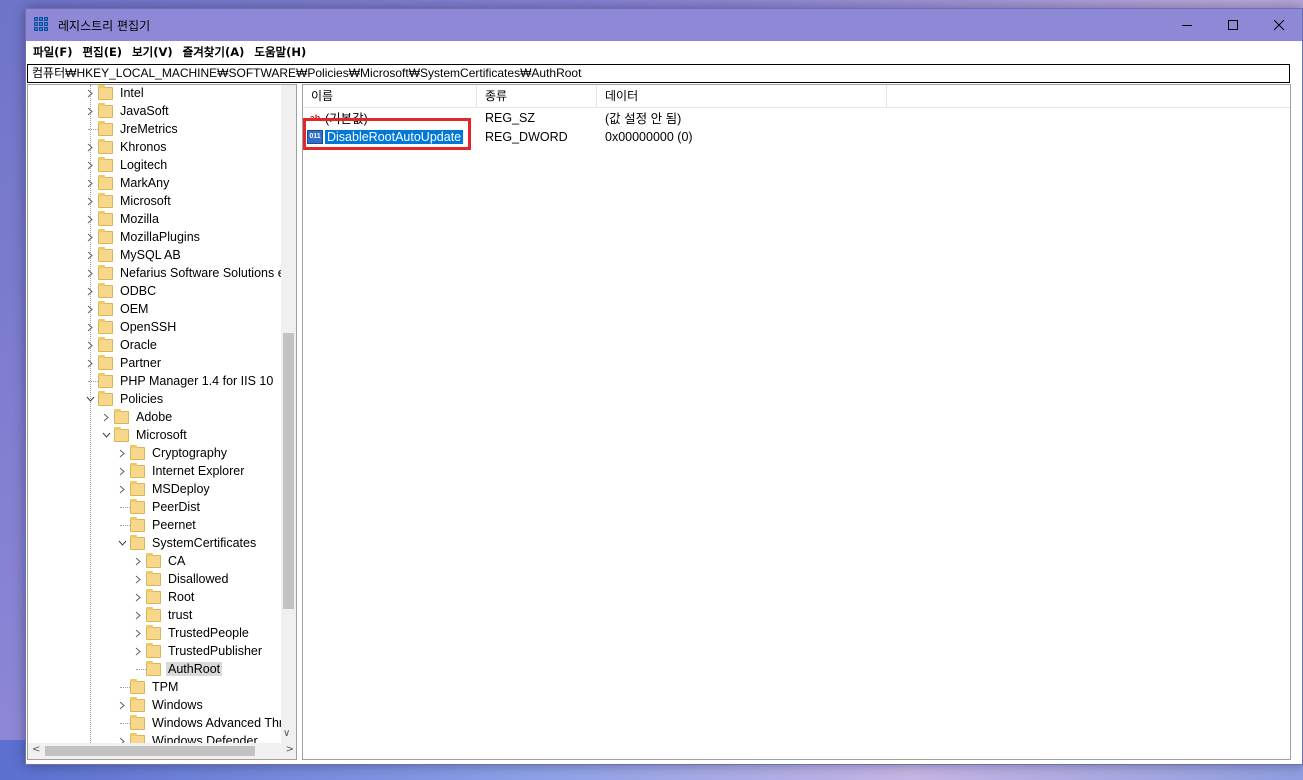  Describe the element at coordinates (180, 471) in the screenshot. I see `tree-item: Internet Explorer` at that location.